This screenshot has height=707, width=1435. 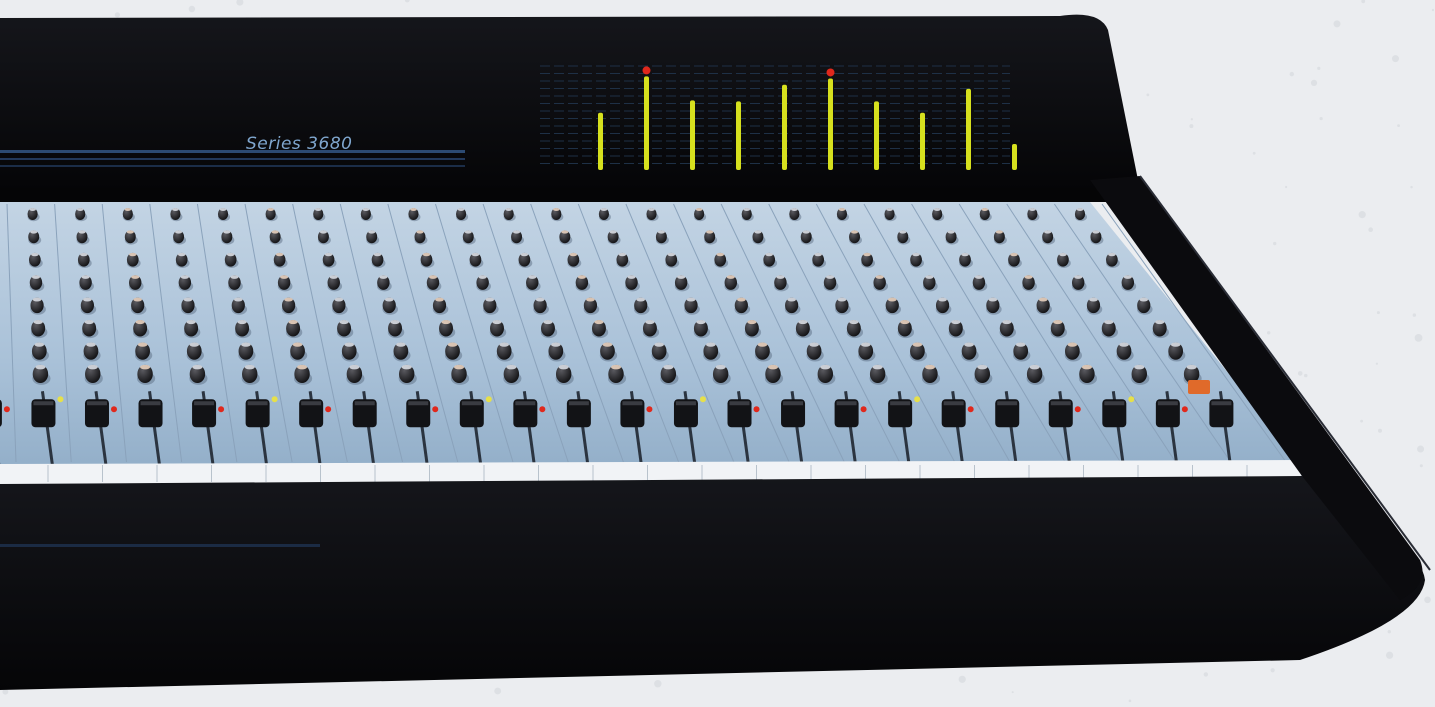 I want to click on trim-stripe, so click(x=232, y=166).